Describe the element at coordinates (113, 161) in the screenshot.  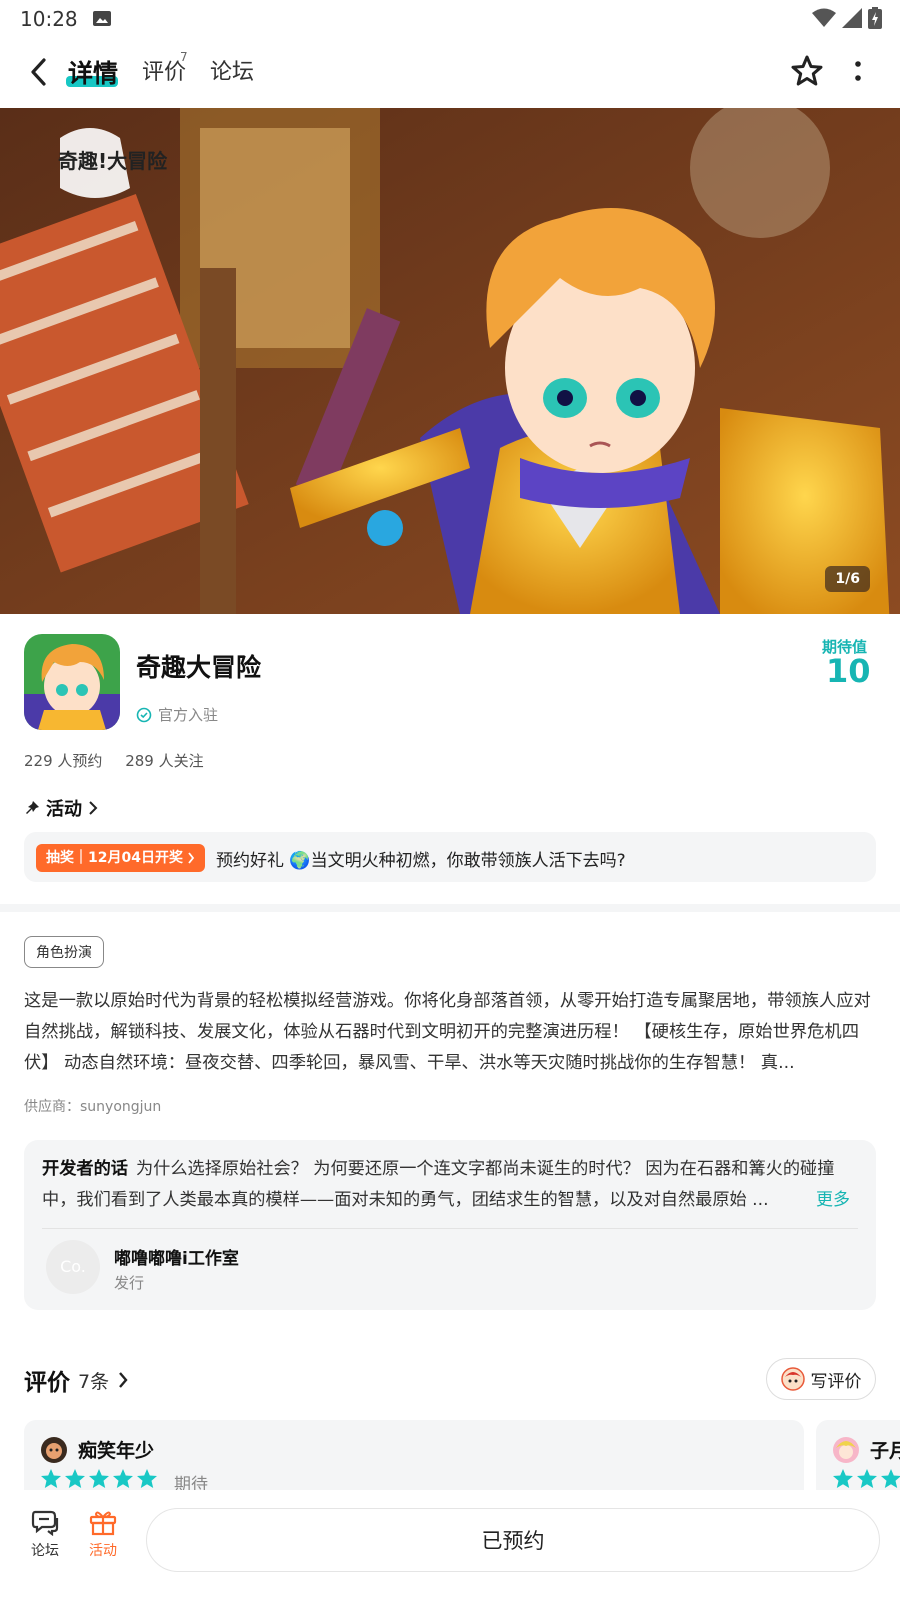
I see `banner-logo: 奇趣!大冒险` at that location.